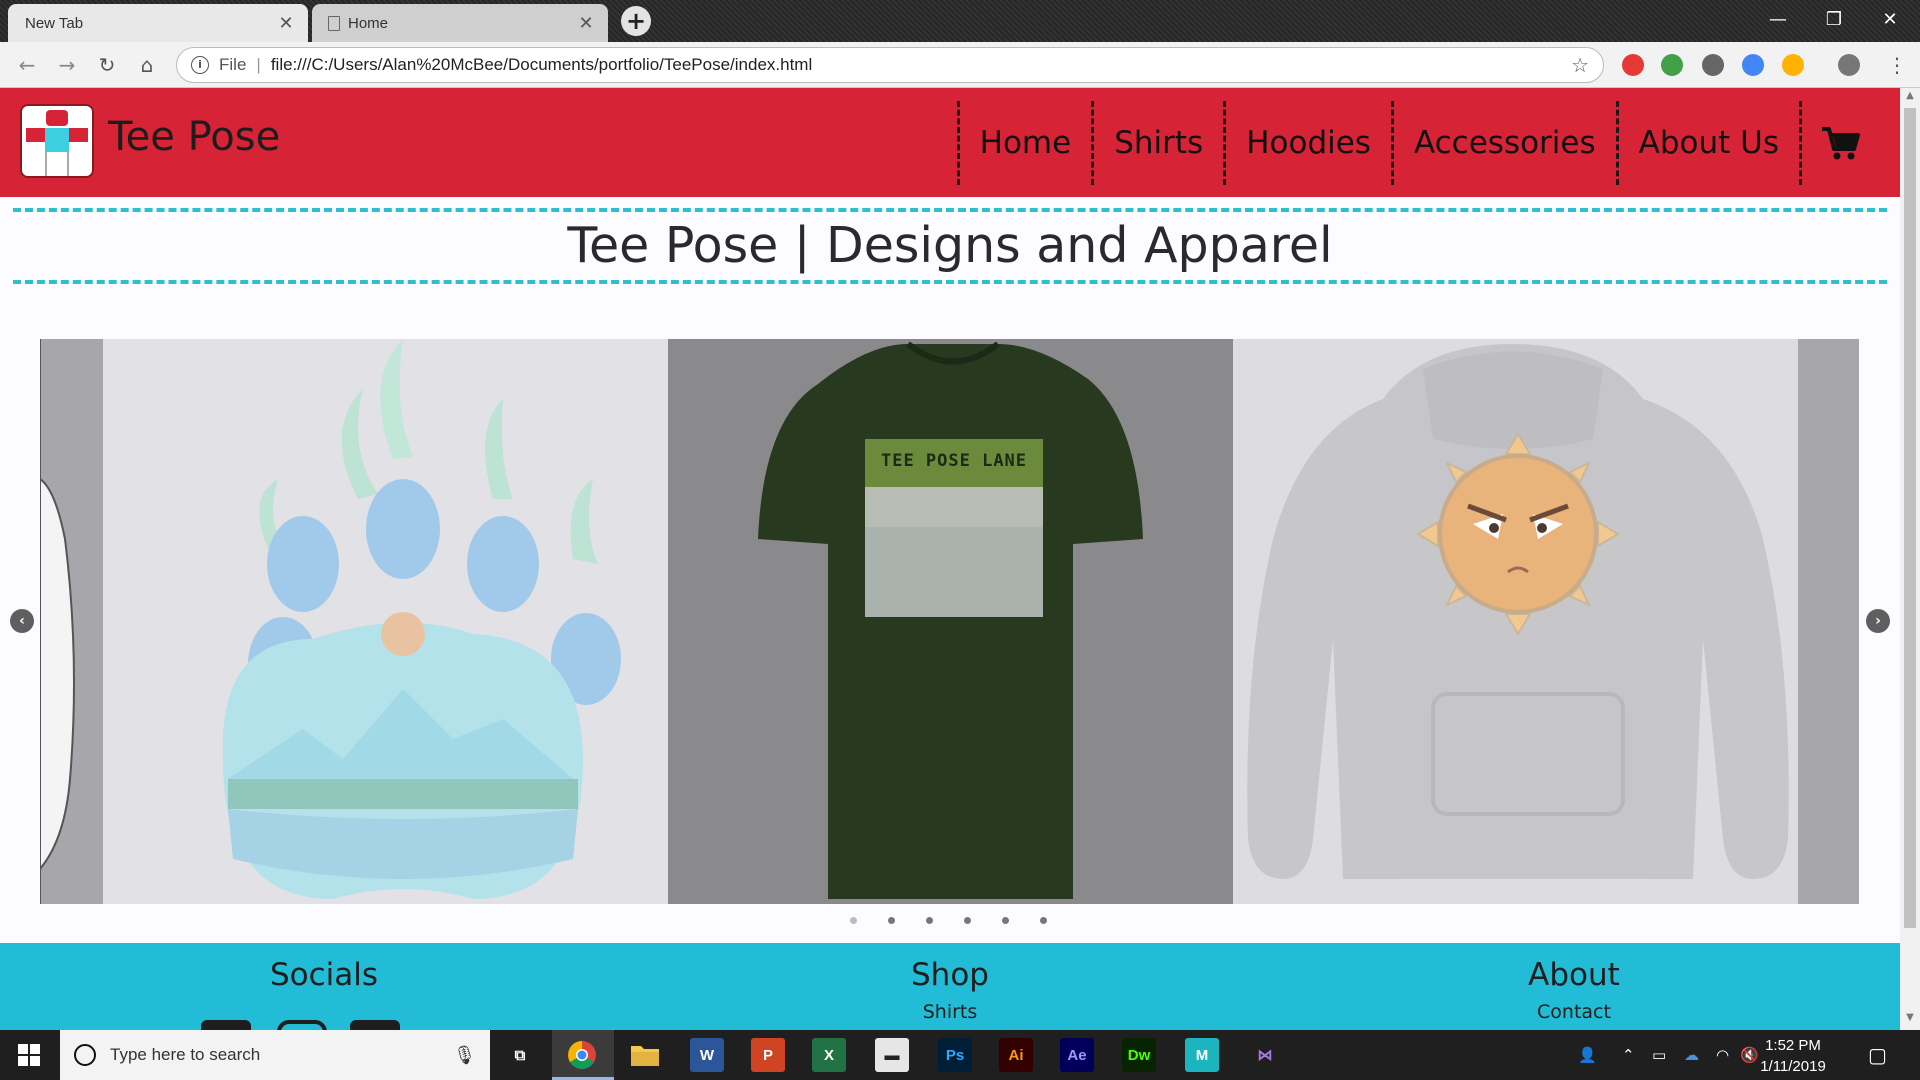 The height and width of the screenshot is (1080, 1920). What do you see at coordinates (1580, 65) in the screenshot?
I see `bookmark-star-icon: ☆` at bounding box center [1580, 65].